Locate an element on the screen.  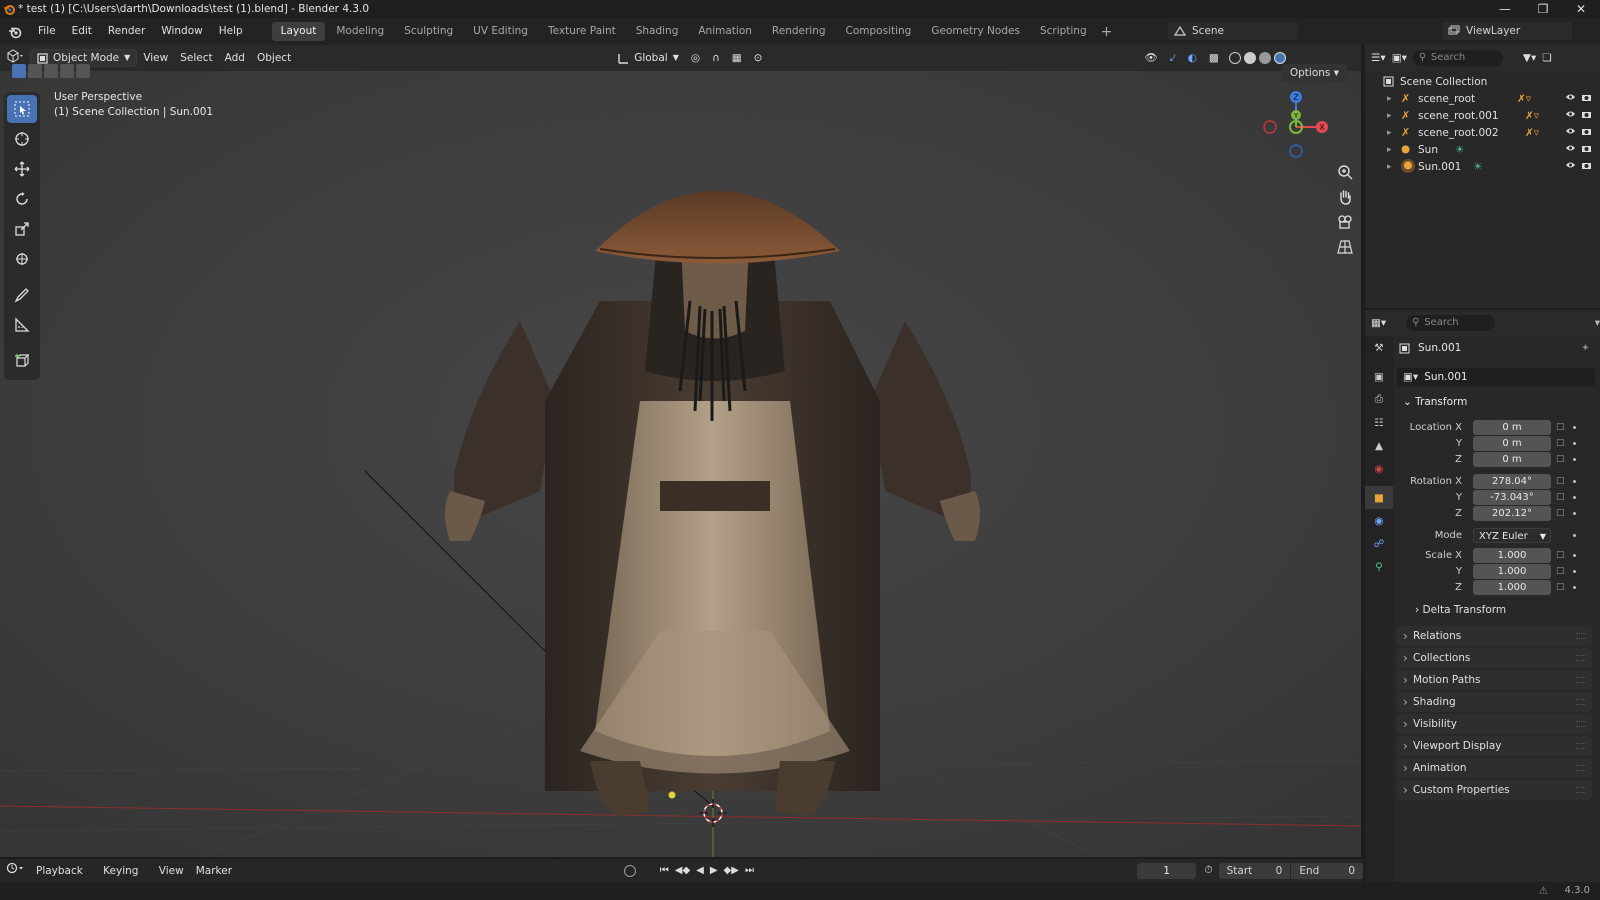
menu-file: File is located at coordinates (47, 31).